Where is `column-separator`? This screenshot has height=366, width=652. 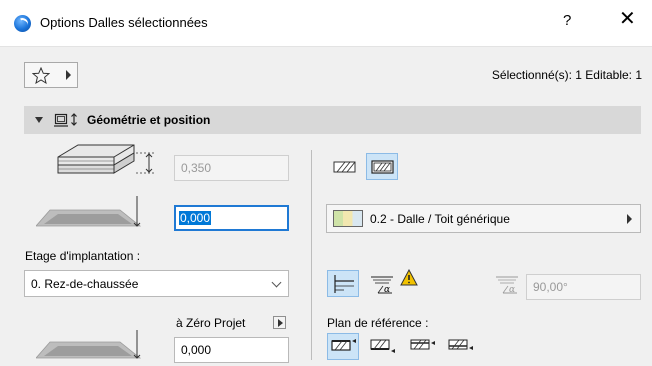 column-separator is located at coordinates (311, 255).